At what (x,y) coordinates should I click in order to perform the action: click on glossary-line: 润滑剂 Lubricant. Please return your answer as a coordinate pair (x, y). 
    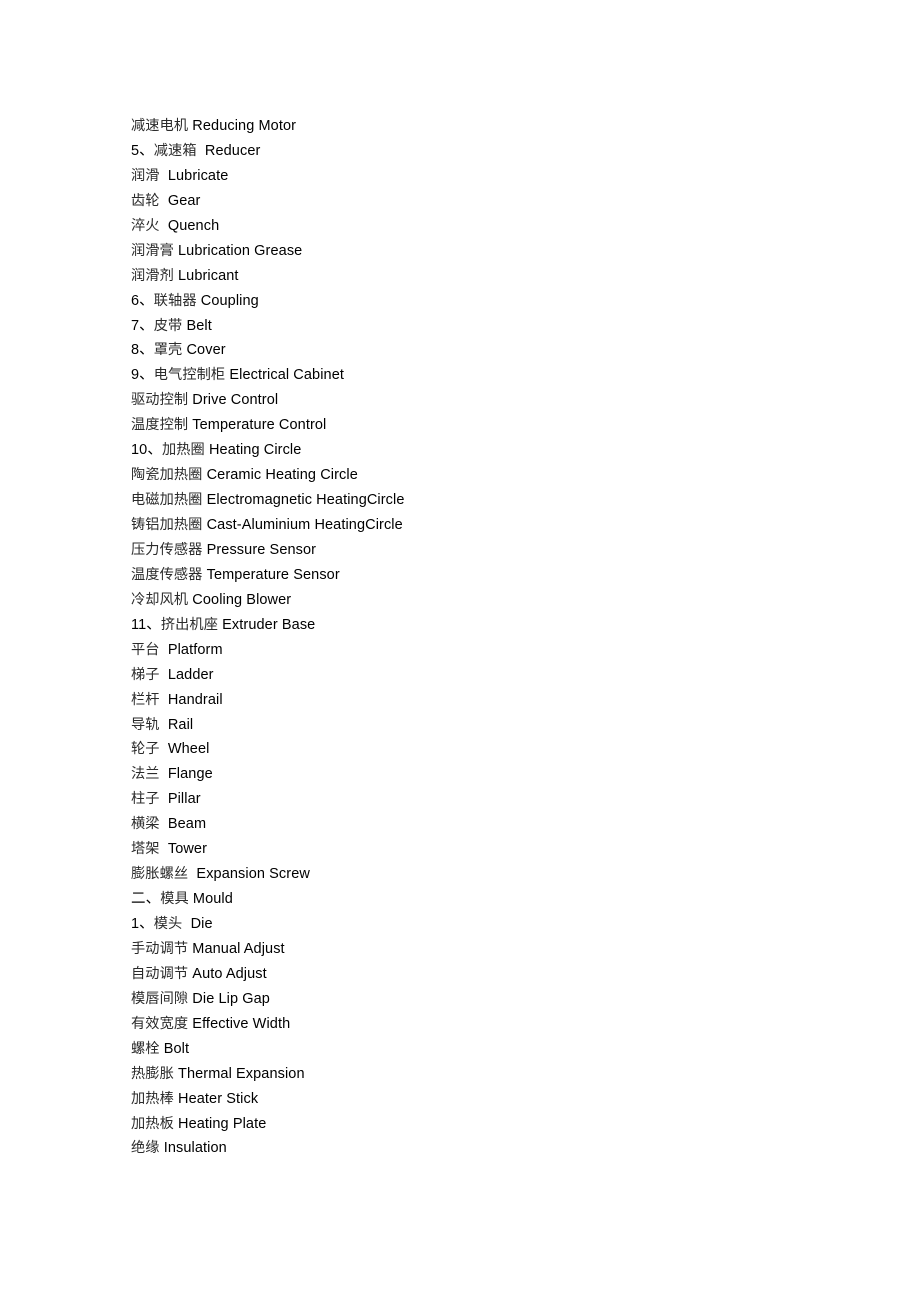
    Looking at the image, I should click on (481, 276).